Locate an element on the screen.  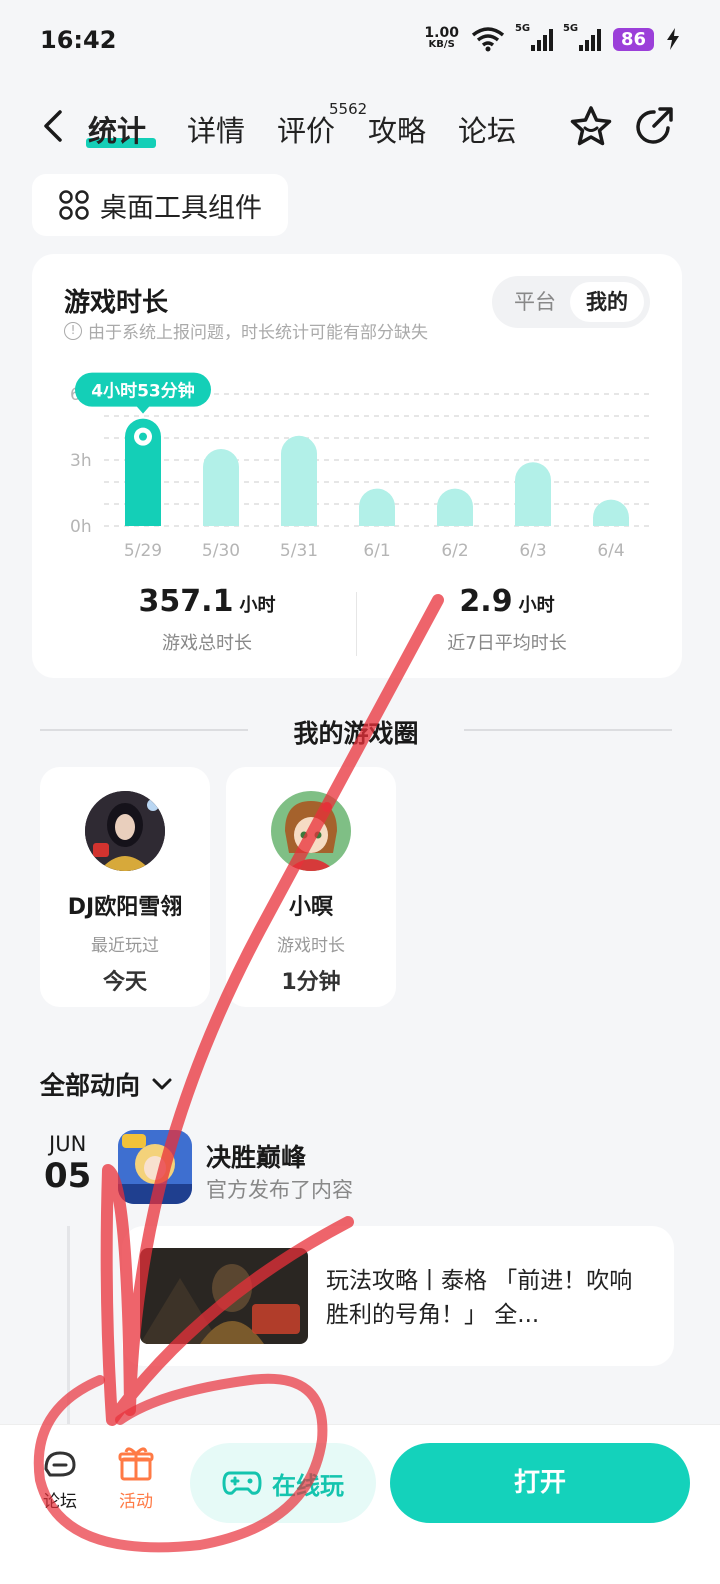
tab-details: 详情 is located at coordinates (216, 129).